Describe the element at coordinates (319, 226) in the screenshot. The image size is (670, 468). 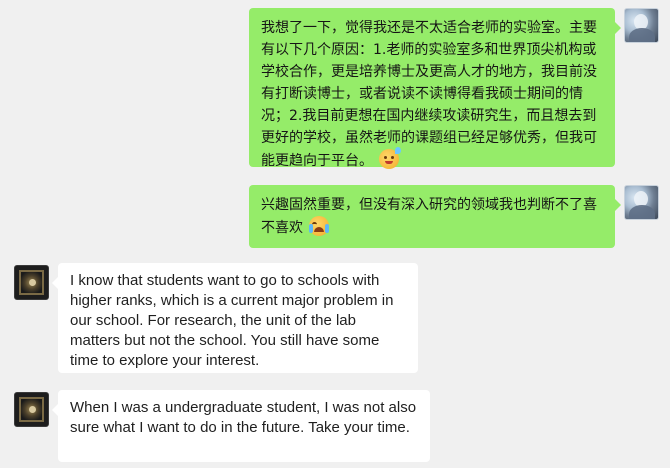
I see `crying-emoji-icon` at that location.